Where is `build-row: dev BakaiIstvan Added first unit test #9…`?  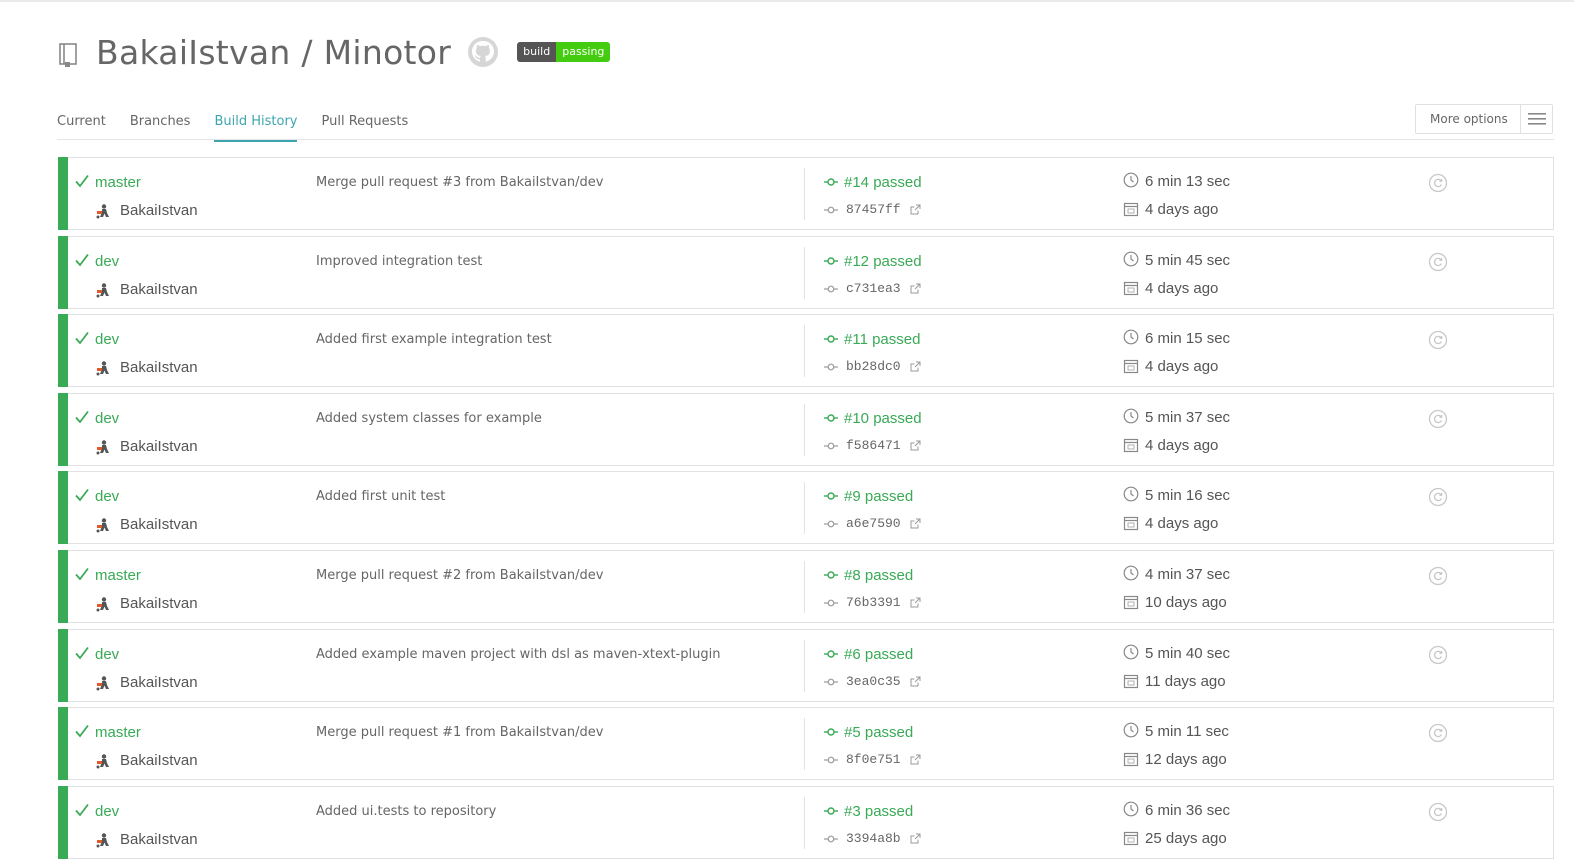 build-row: dev BakaiIstvan Added first unit test #9… is located at coordinates (806, 508).